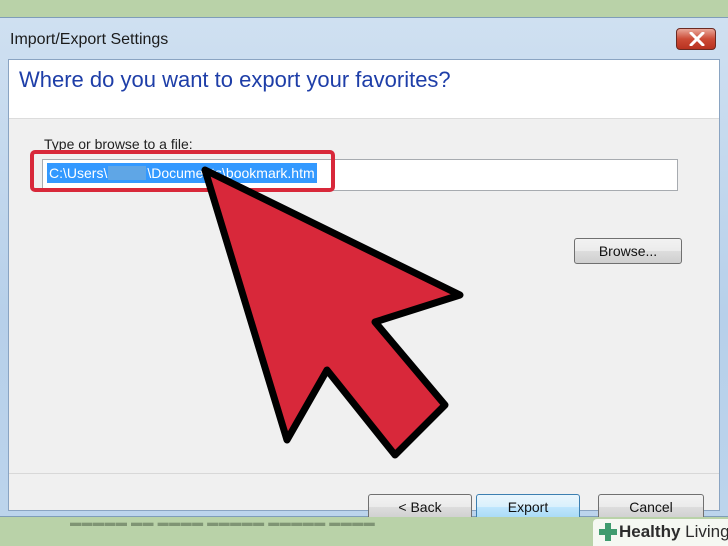 The height and width of the screenshot is (546, 728). What do you see at coordinates (706, 531) in the screenshot?
I see `logo-text-light: Living` at bounding box center [706, 531].